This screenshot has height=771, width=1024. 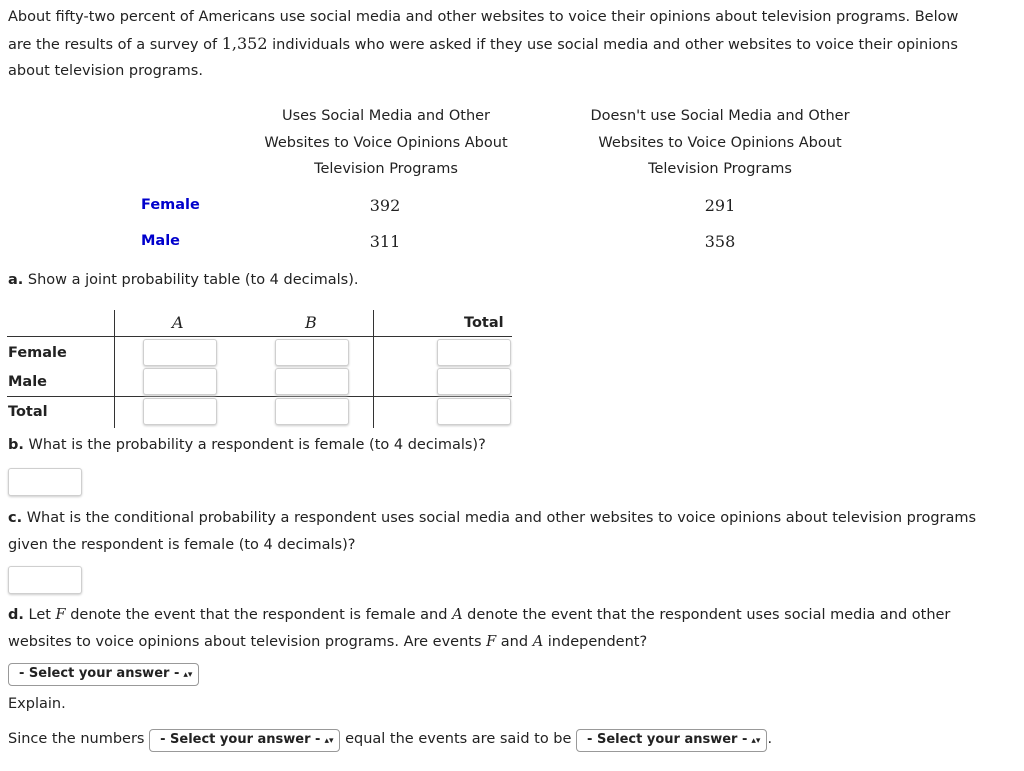 I want to click on independent-select: - Select your answer - ▴▾, so click(x=104, y=674).